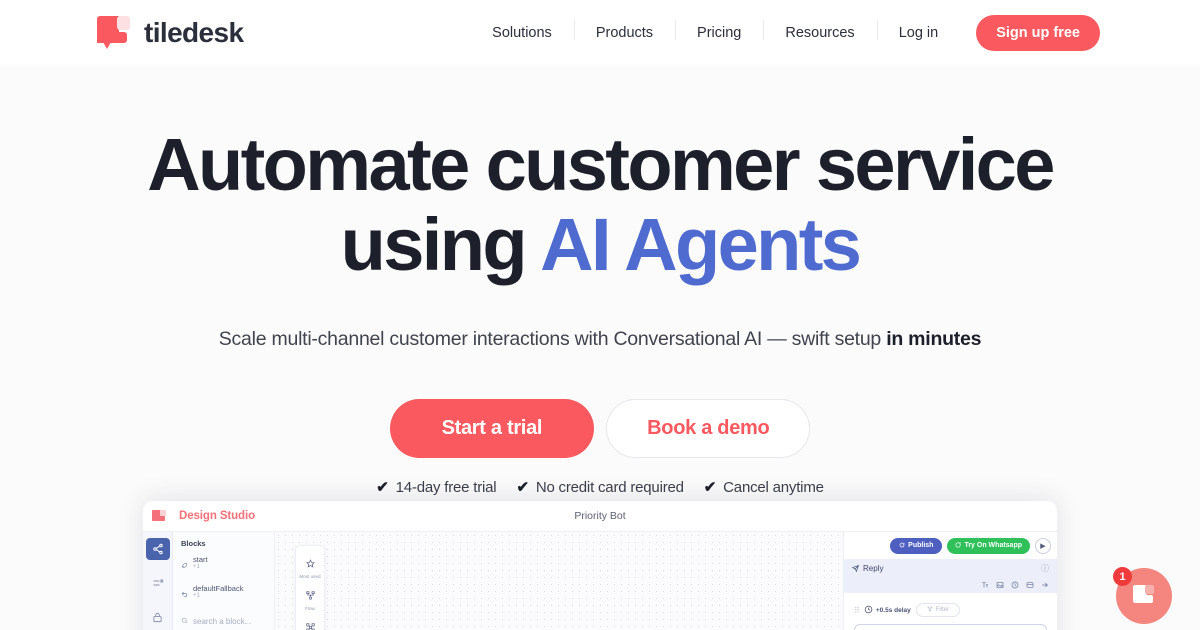 Image resolution: width=1200 pixels, height=630 pixels. Describe the element at coordinates (184, 594) in the screenshot. I see `fallback-arrow-icon` at that location.